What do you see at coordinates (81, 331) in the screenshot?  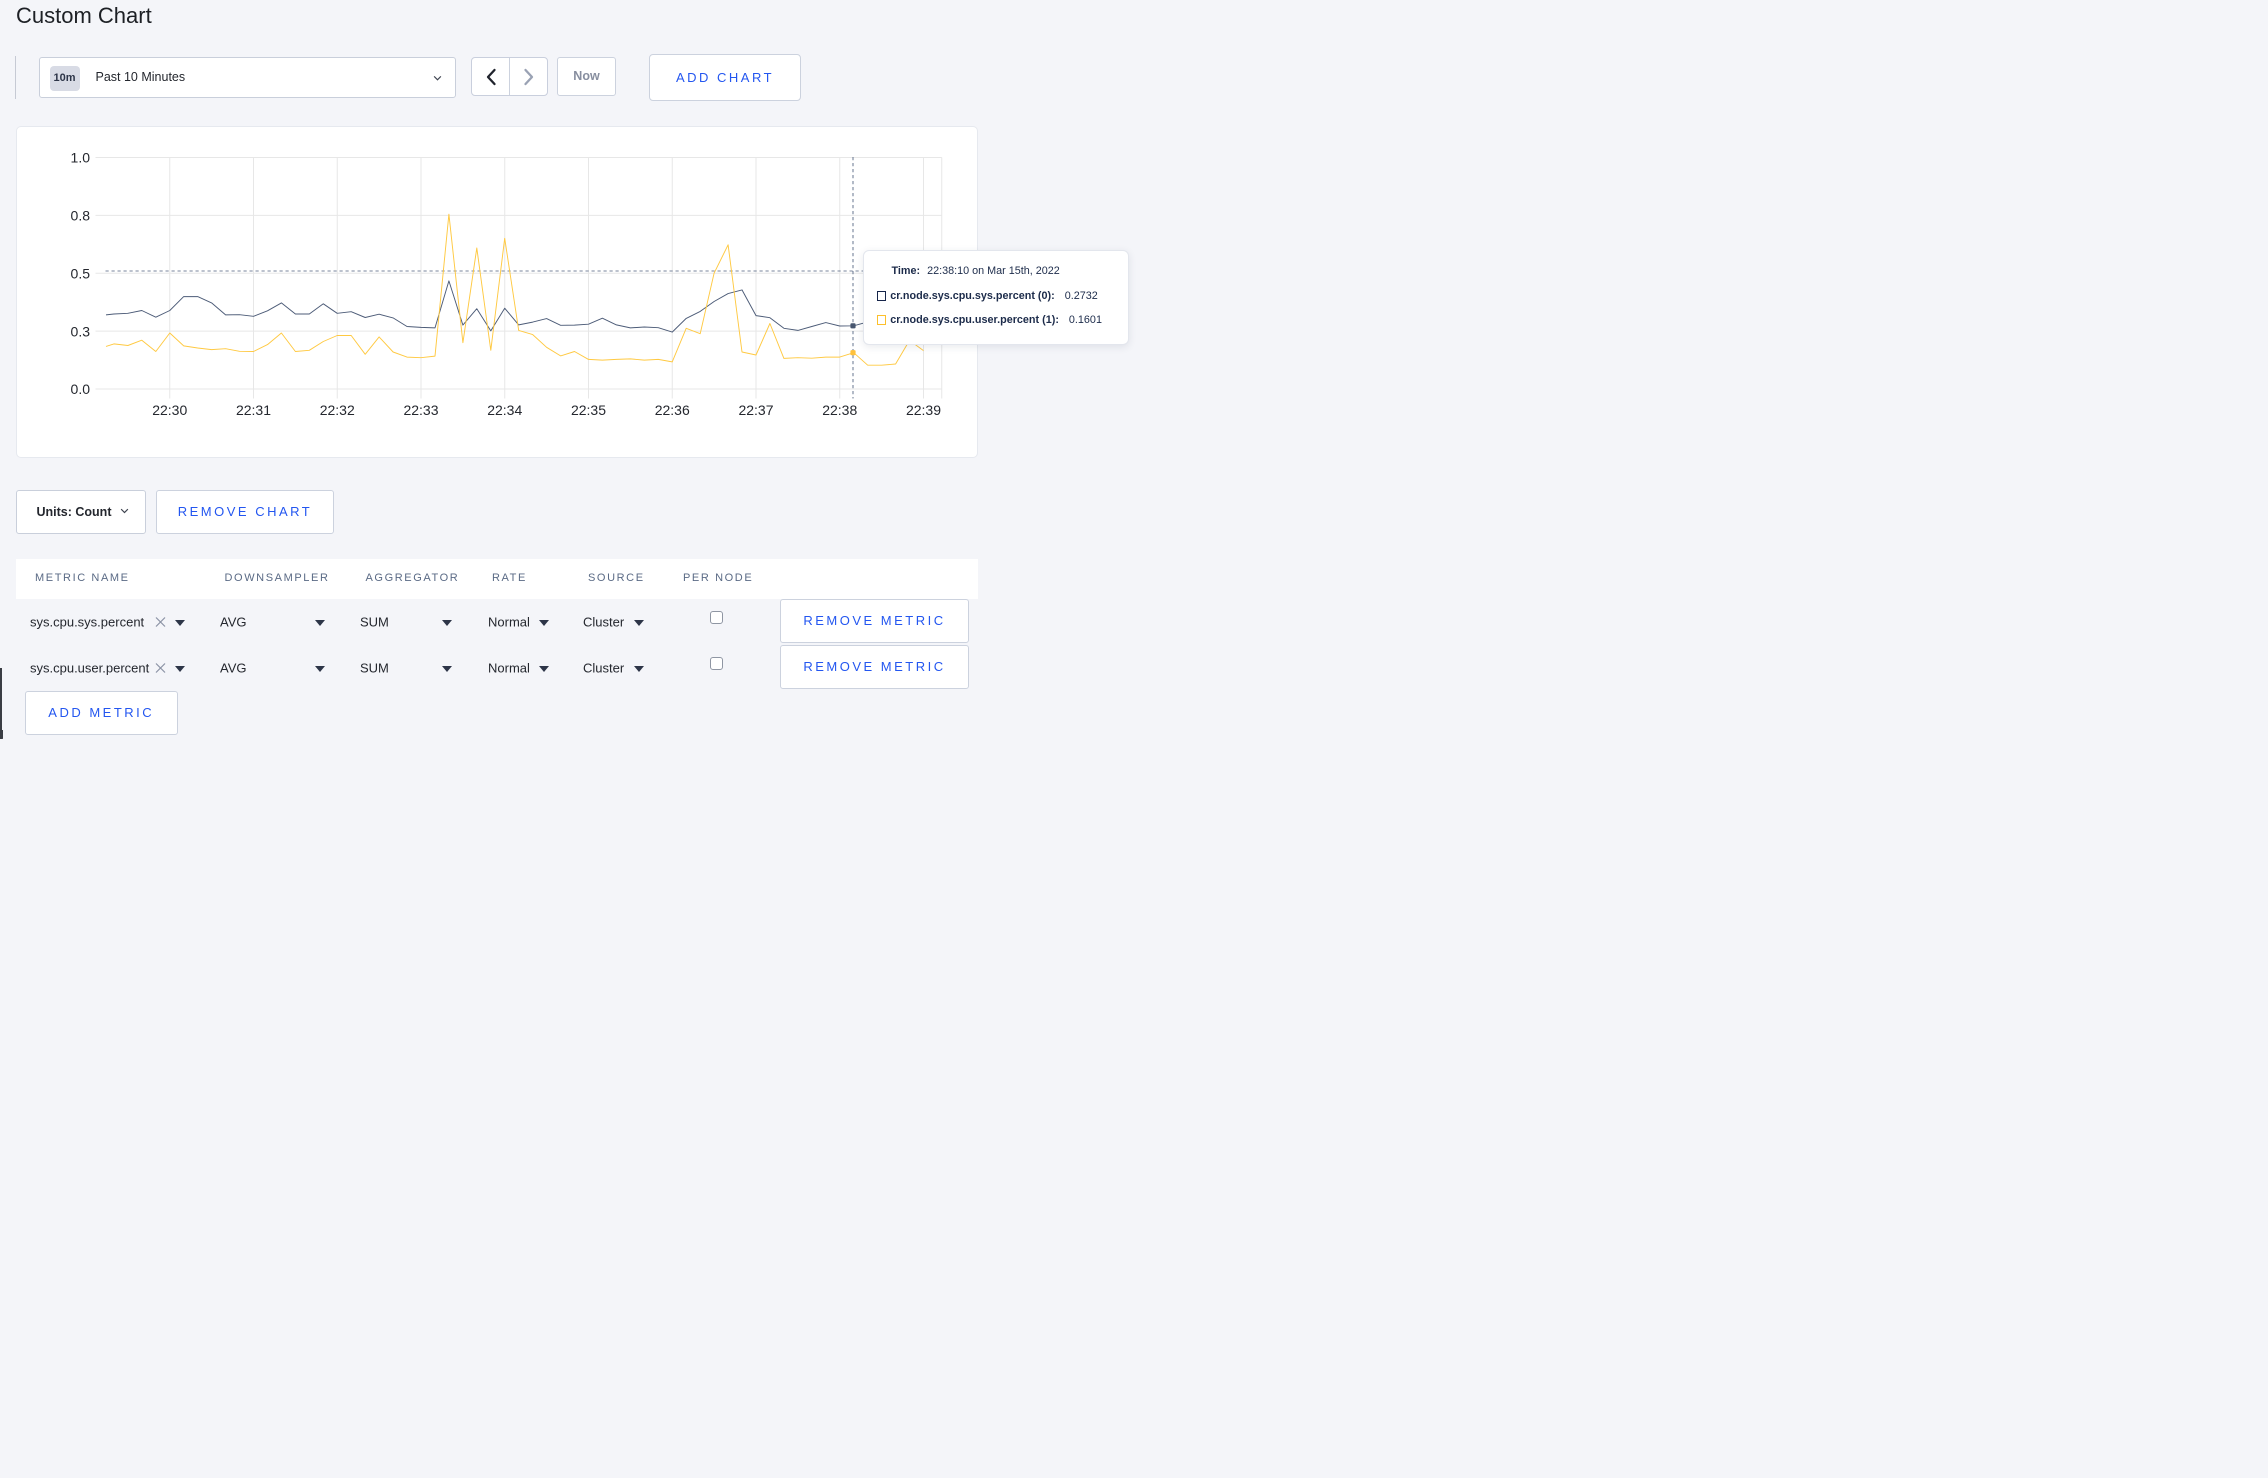 I see `svg-text: 0.3` at bounding box center [81, 331].